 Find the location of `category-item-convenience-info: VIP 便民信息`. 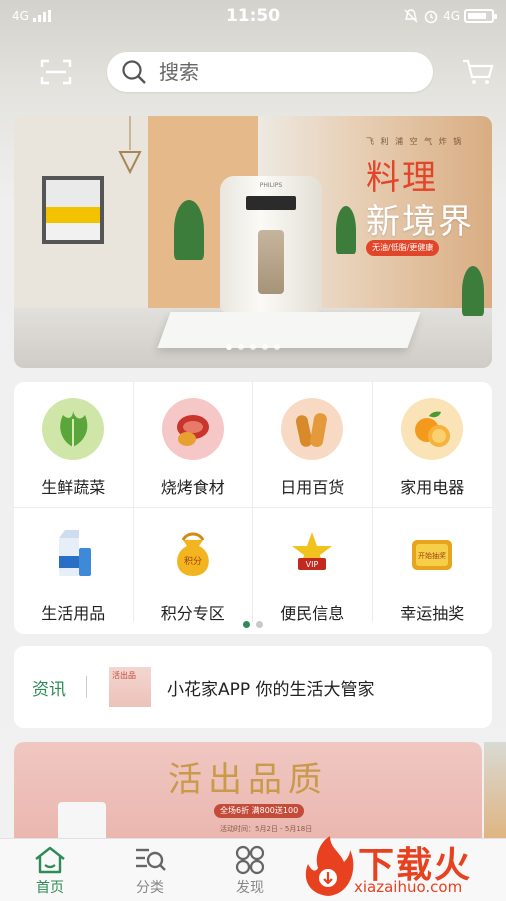

category-item-convenience-info: VIP 便民信息 is located at coordinates (313, 565).